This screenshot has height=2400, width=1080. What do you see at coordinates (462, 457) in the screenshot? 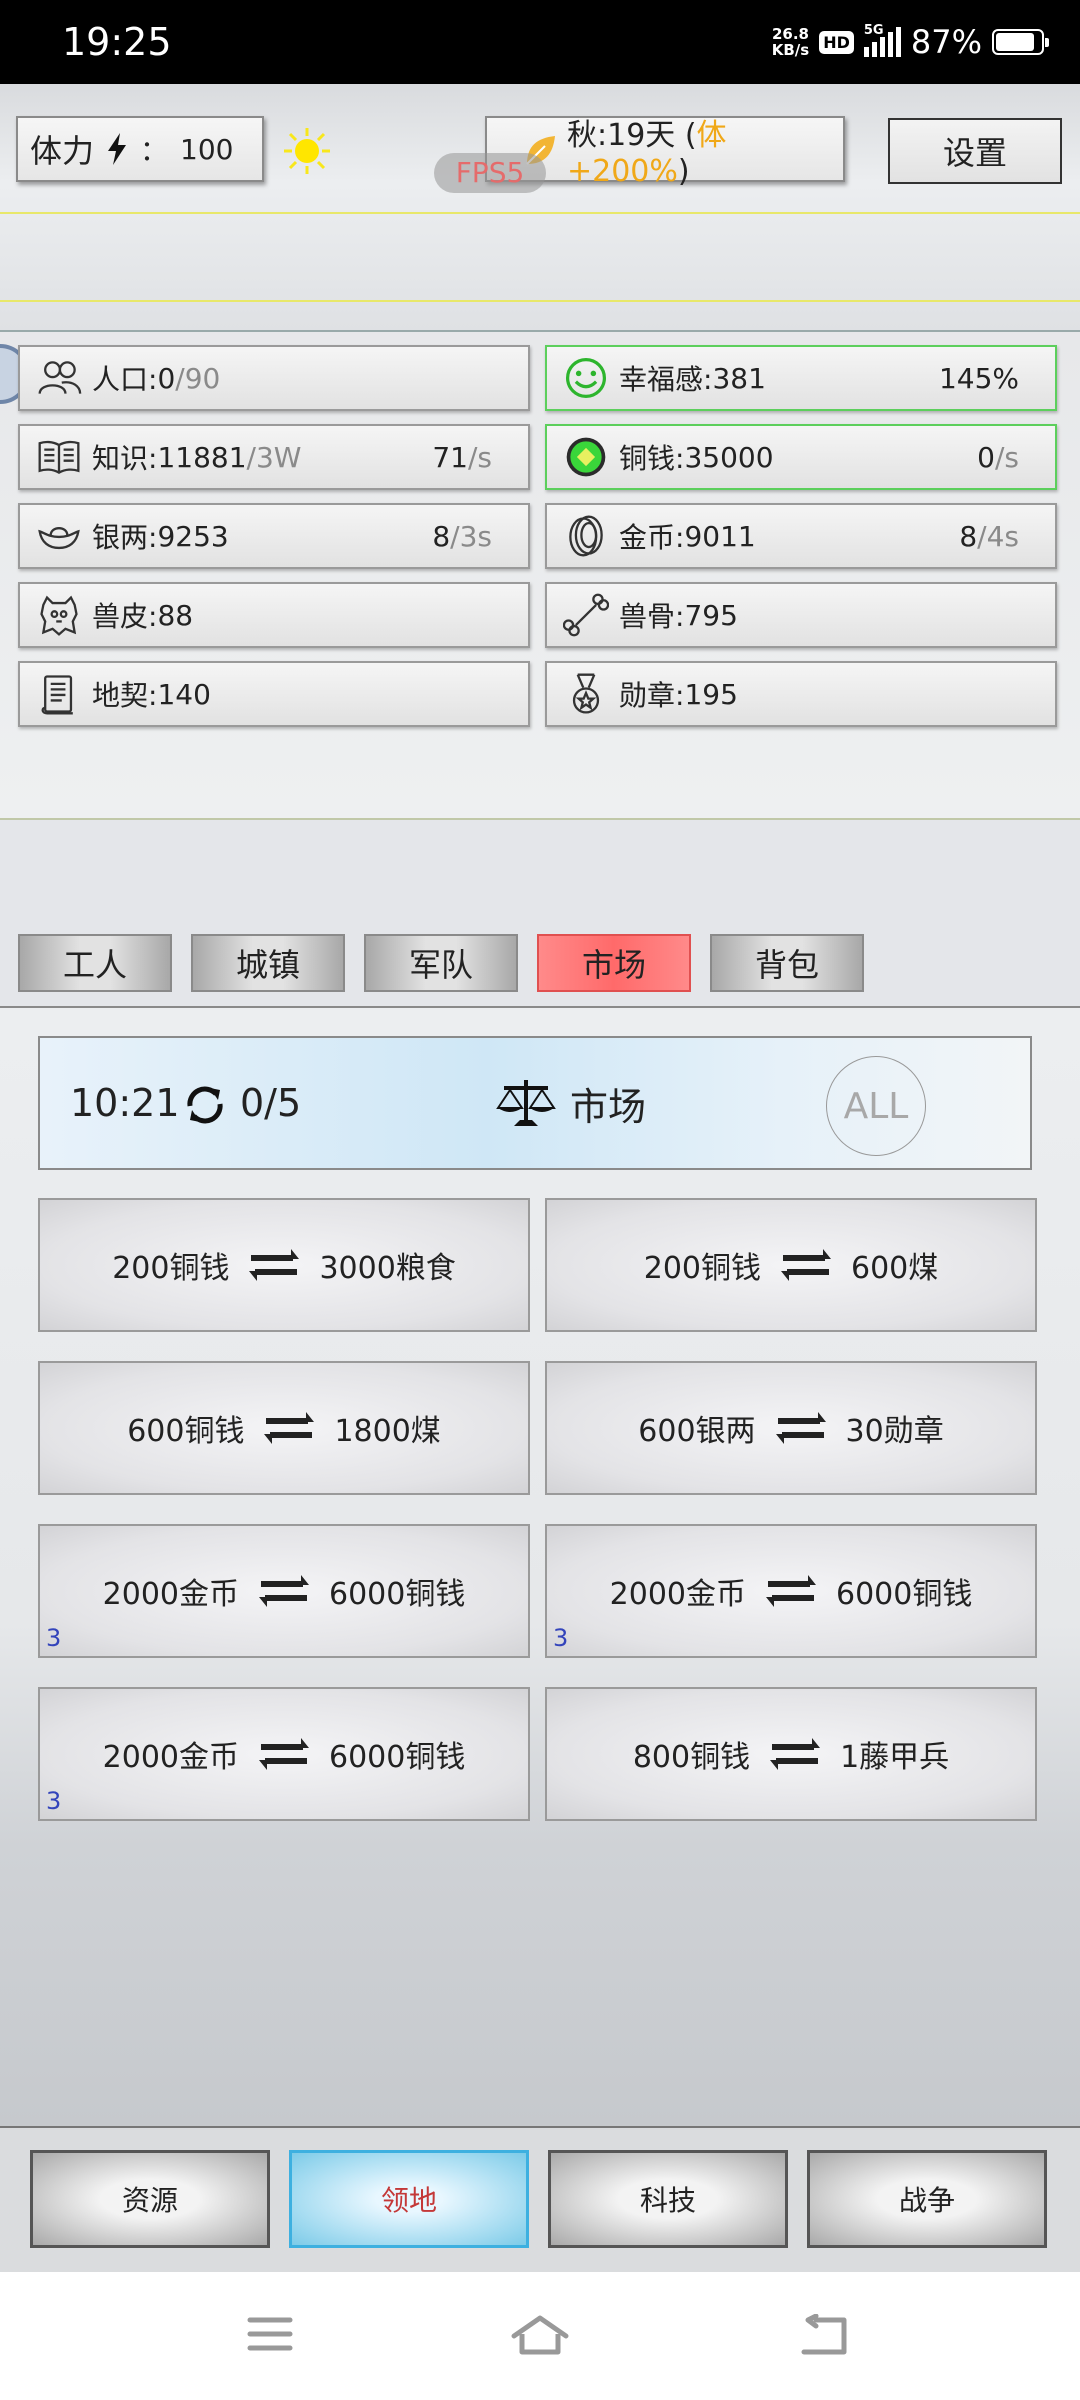
I see `resource-rate: 71/s` at bounding box center [462, 457].